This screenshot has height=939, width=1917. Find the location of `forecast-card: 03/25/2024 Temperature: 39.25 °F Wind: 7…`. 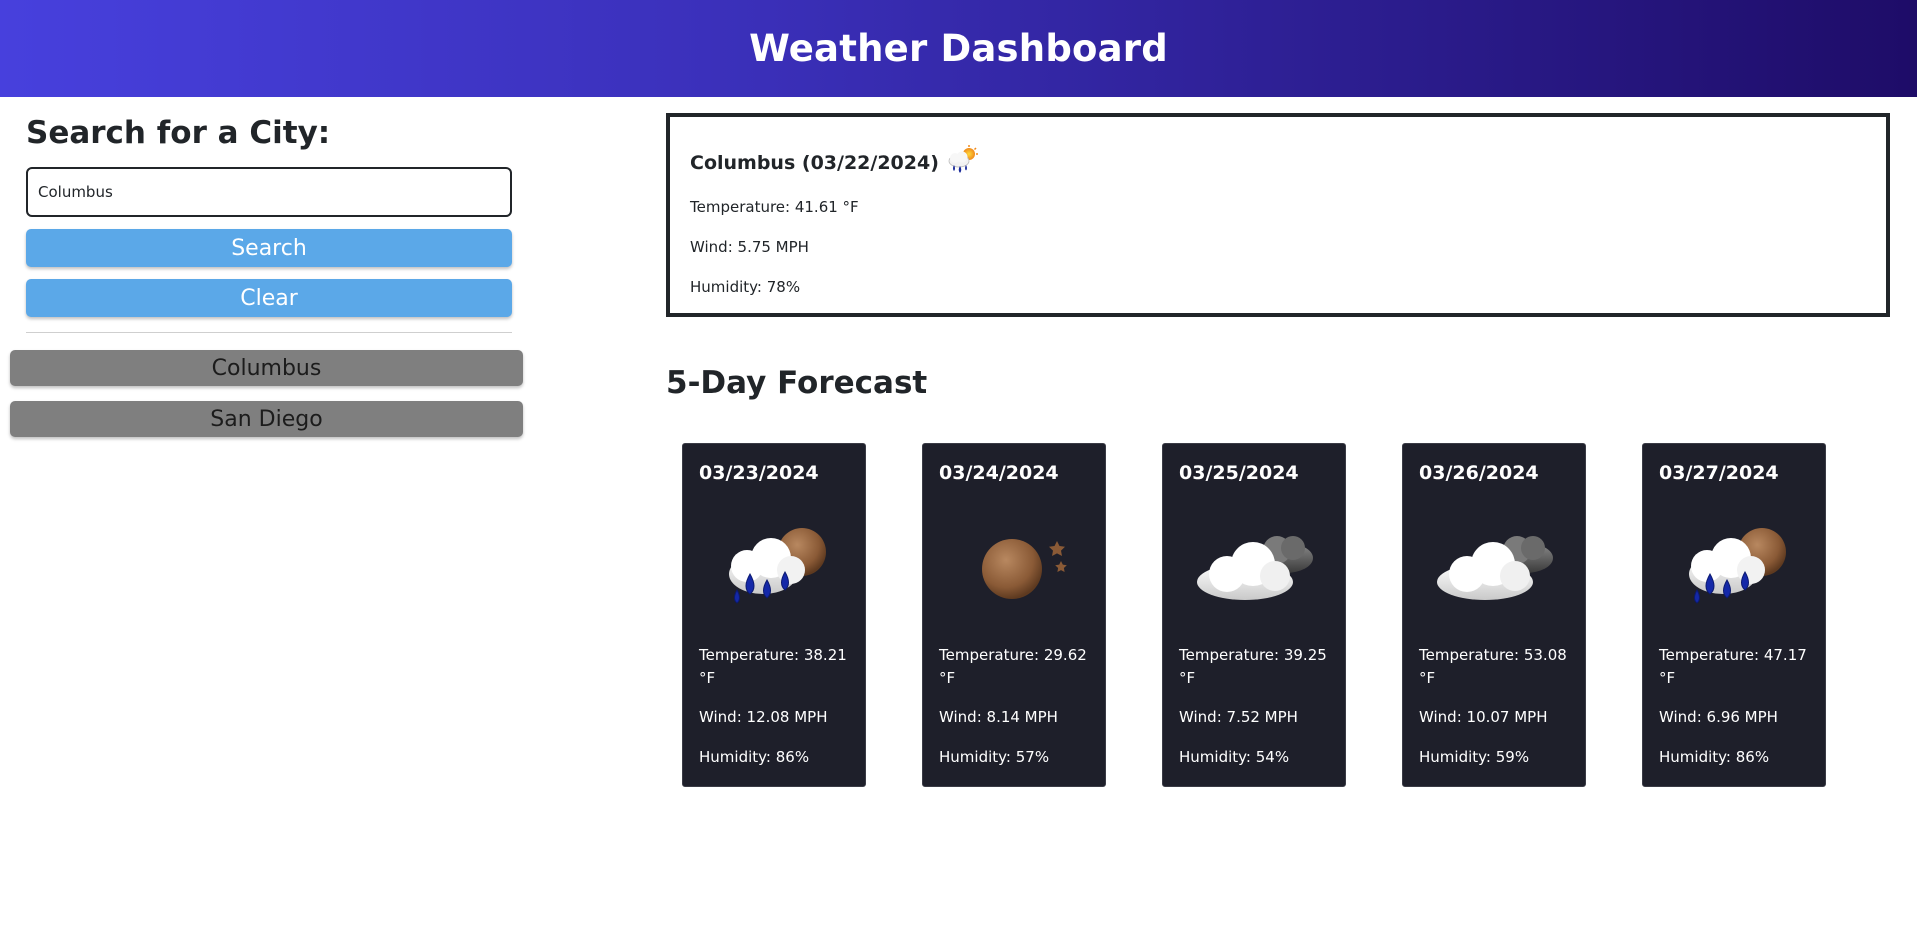

forecast-card: 03/25/2024 Temperature: 39.25 °F Wind: 7… is located at coordinates (1254, 615).